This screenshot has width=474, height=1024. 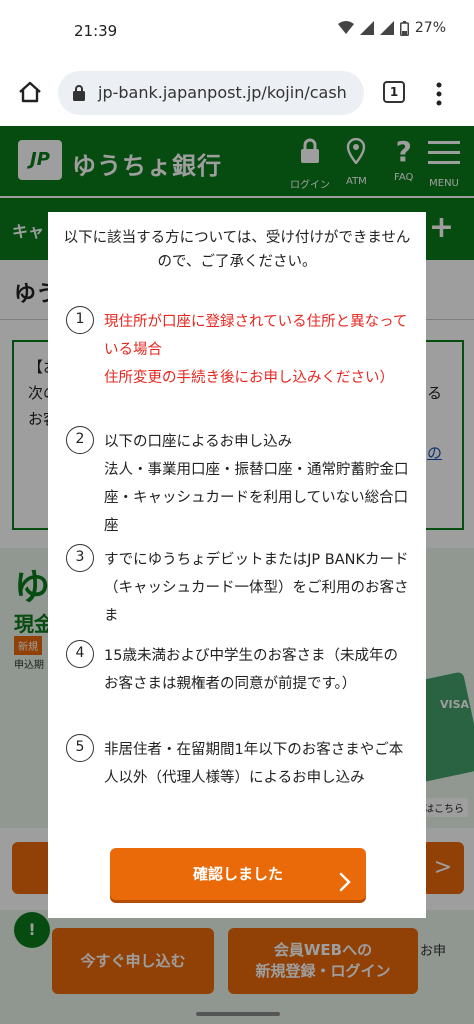 I want to click on item-line: 現住所が口座に登録されている住所と異なっている場合, so click(x=256, y=336).